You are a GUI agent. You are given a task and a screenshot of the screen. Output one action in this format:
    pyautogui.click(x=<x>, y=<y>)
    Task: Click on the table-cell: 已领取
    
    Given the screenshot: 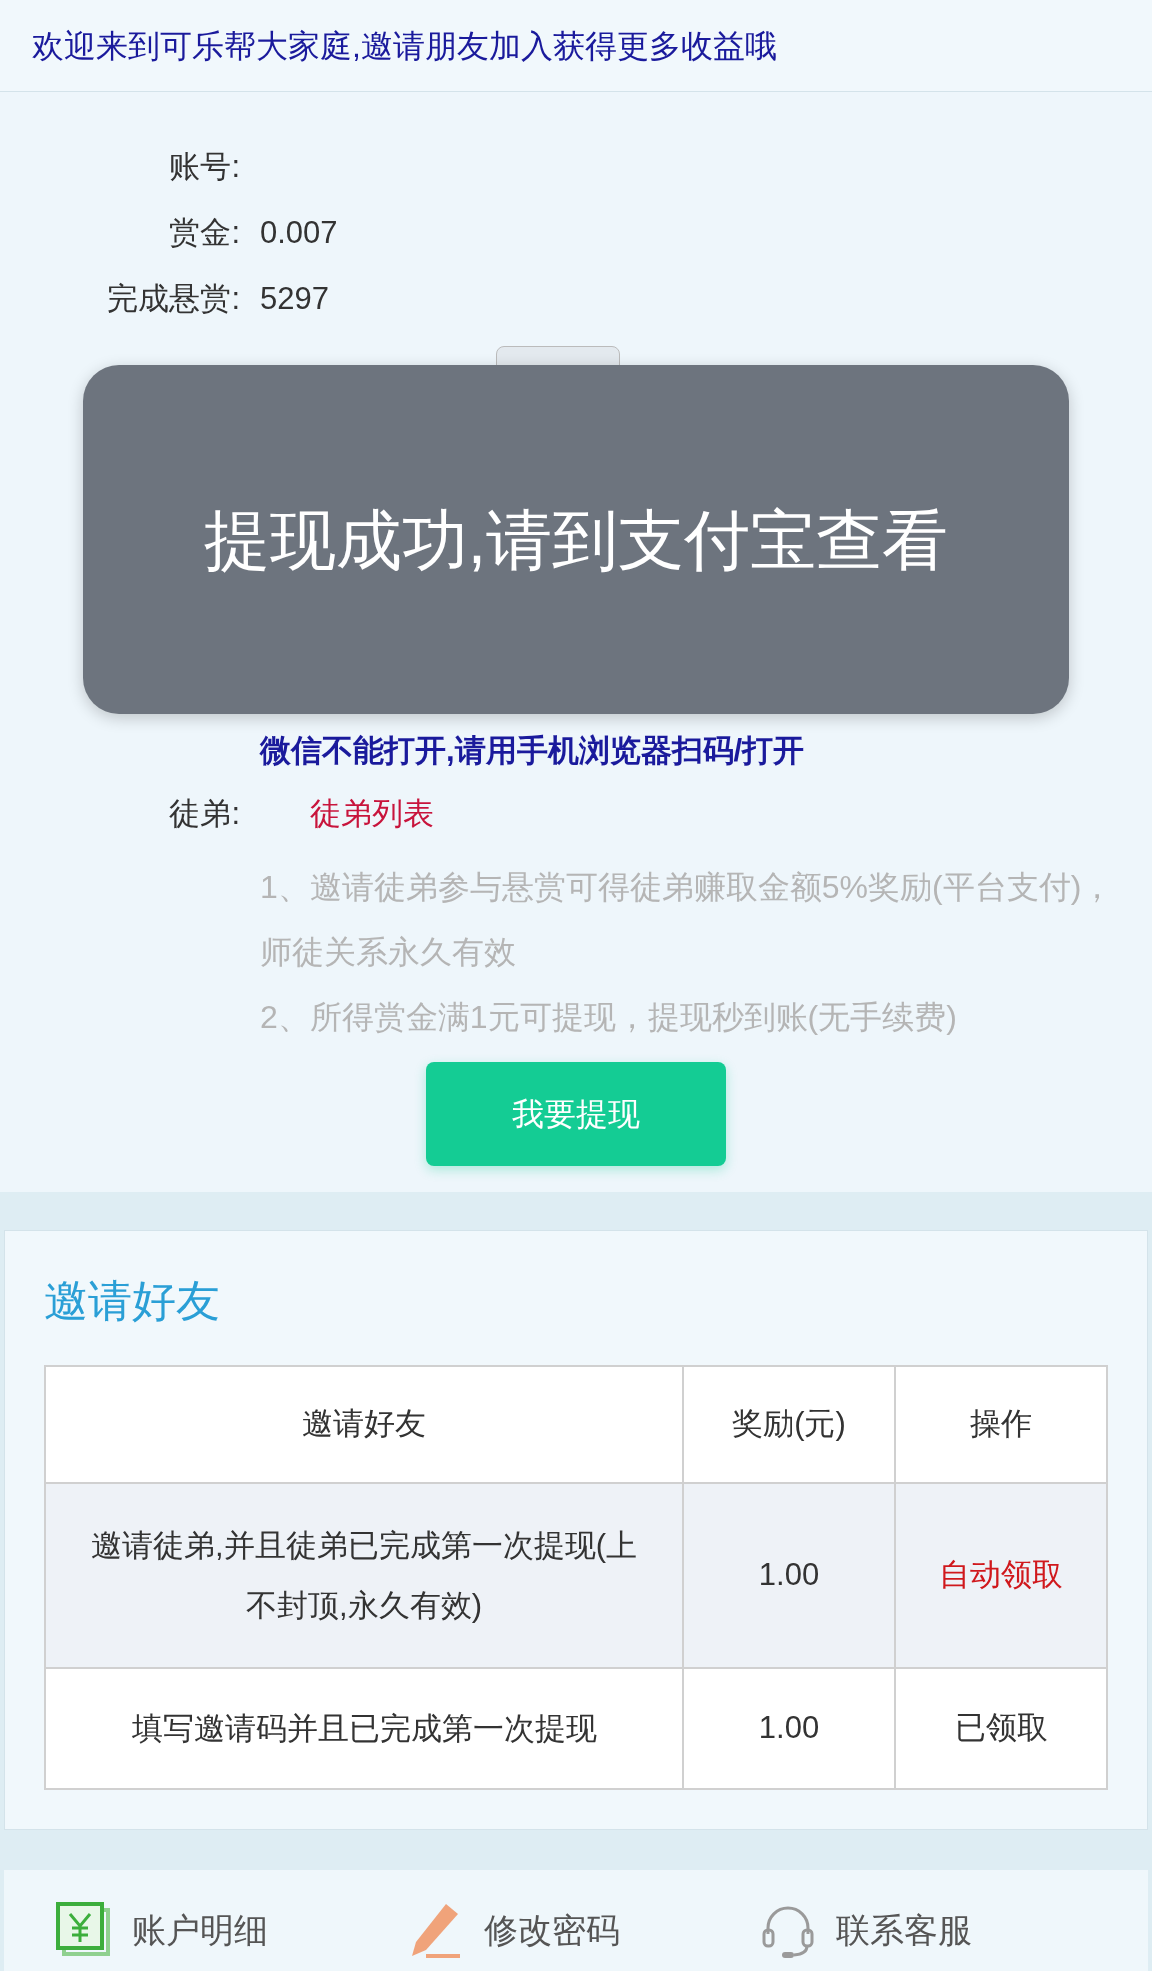 What is the action you would take?
    pyautogui.click(x=1001, y=1728)
    